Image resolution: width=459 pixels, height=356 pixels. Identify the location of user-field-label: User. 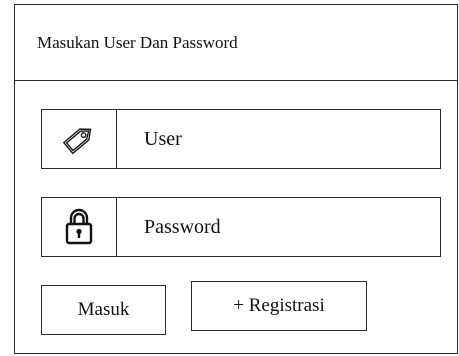
(163, 138).